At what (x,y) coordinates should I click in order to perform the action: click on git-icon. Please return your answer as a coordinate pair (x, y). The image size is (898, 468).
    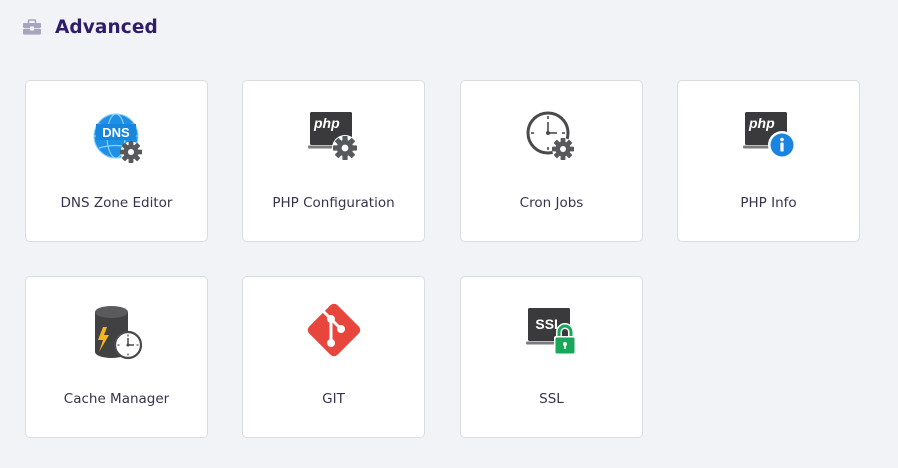
    Looking at the image, I should click on (334, 335).